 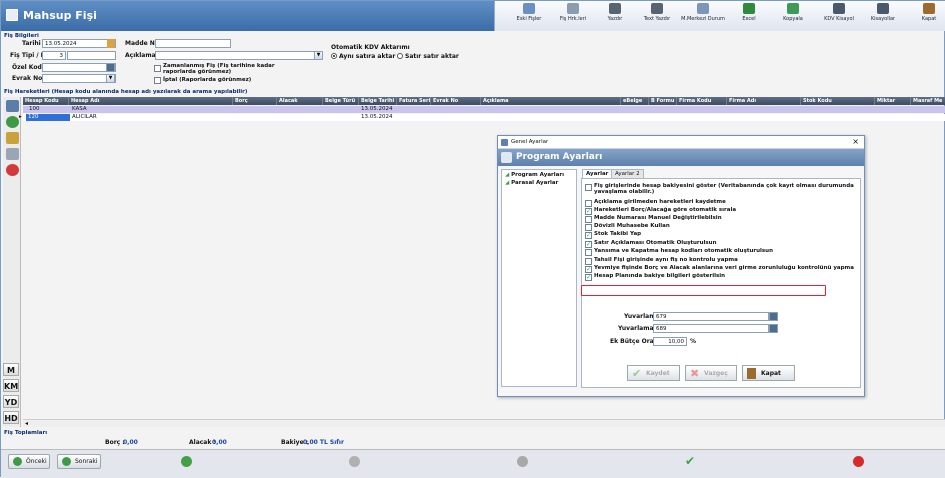 What do you see at coordinates (48, 117) in the screenshot?
I see `row-hesap-kodu: 120` at bounding box center [48, 117].